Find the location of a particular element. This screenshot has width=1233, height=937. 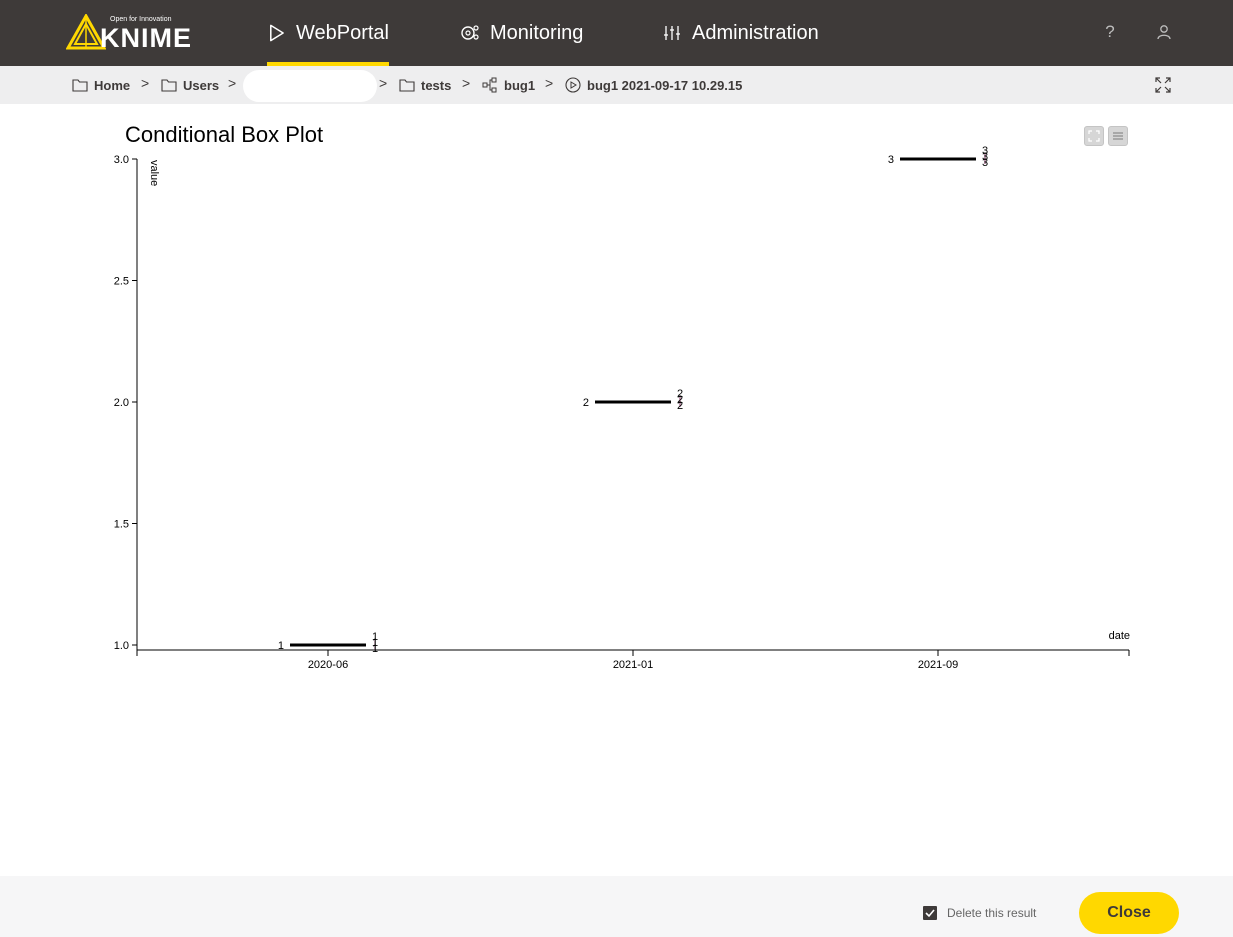

checkmark-icon is located at coordinates (930, 913).